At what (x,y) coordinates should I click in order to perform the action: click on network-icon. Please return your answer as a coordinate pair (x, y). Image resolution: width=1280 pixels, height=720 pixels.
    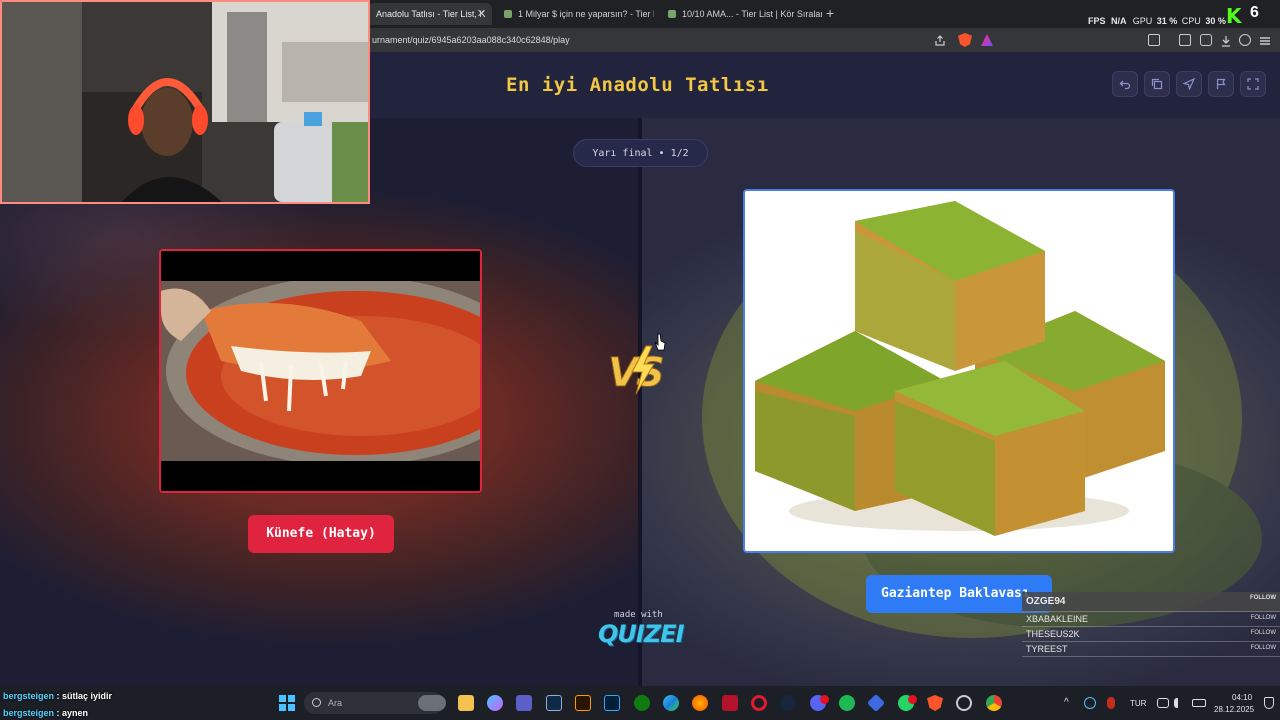
    Looking at the image, I should click on (1163, 703).